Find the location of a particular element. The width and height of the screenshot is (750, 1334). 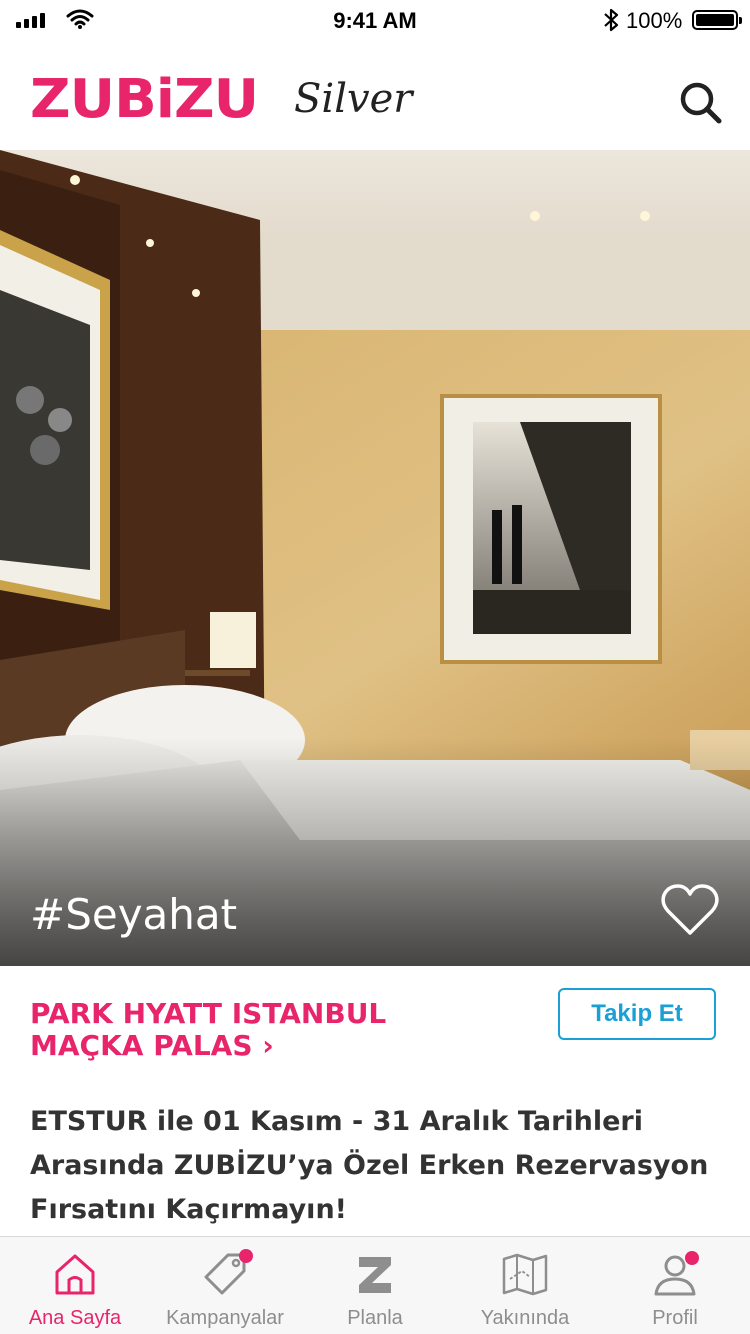

battery-percent: 100% is located at coordinates (654, 20).